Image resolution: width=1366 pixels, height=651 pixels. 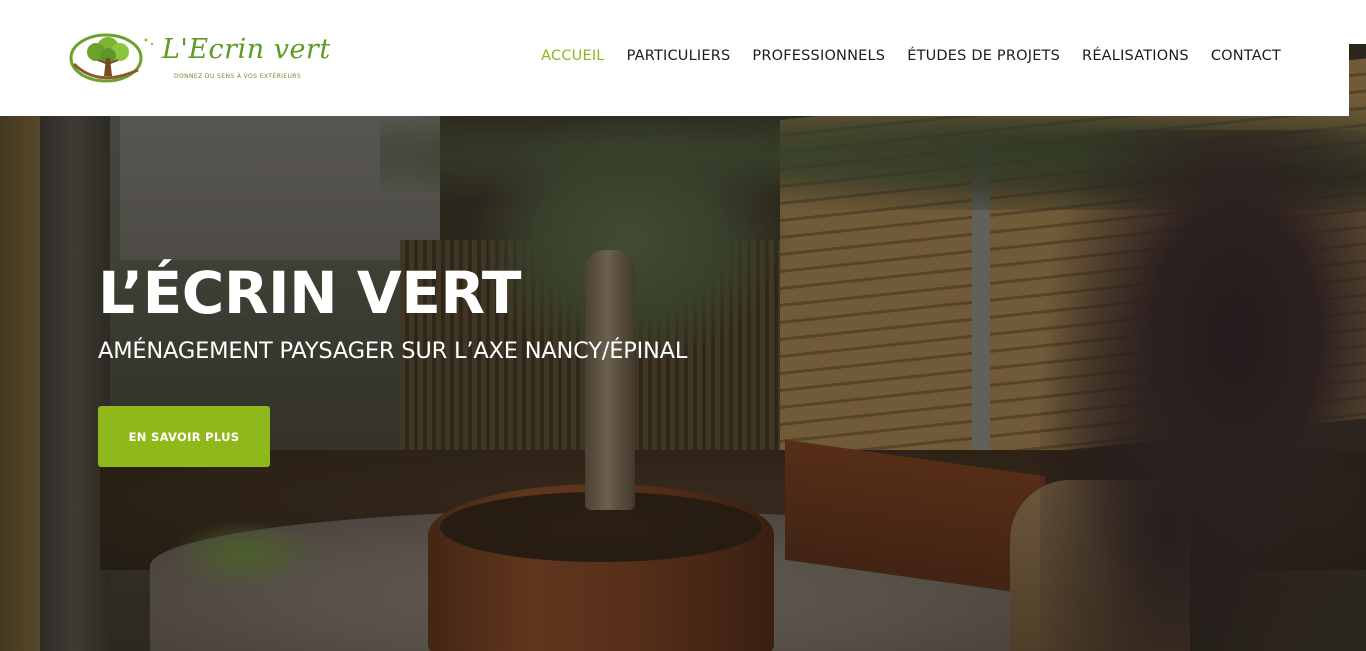 What do you see at coordinates (238, 76) in the screenshot?
I see `logo-tagline: DONNEZ DU SENS À VOS EXTÉRIEURS` at bounding box center [238, 76].